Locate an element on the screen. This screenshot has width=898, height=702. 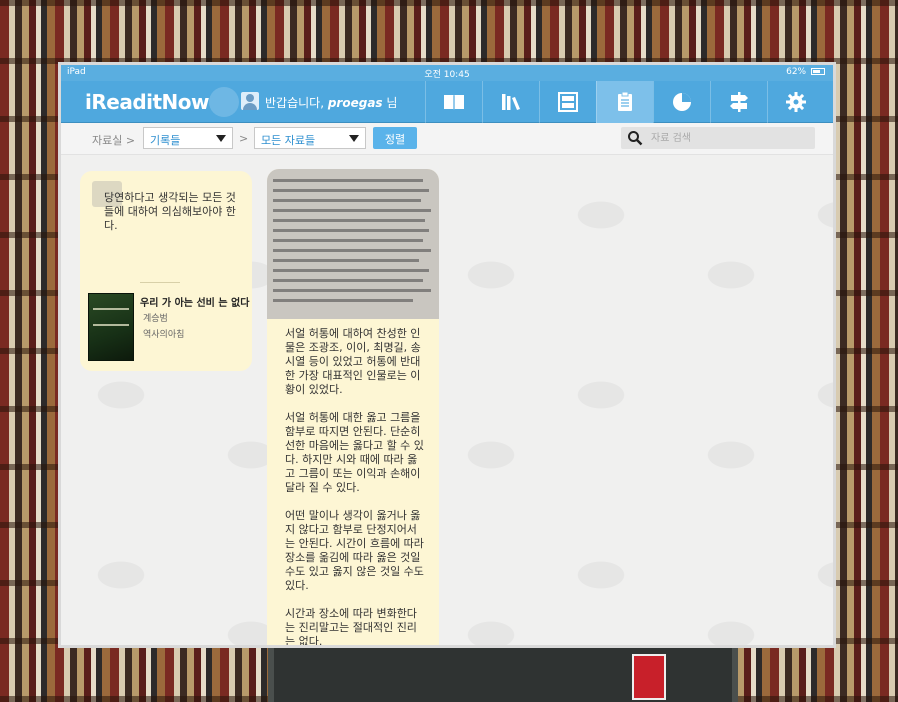
nav-icon-bar is located at coordinates (624, 102).